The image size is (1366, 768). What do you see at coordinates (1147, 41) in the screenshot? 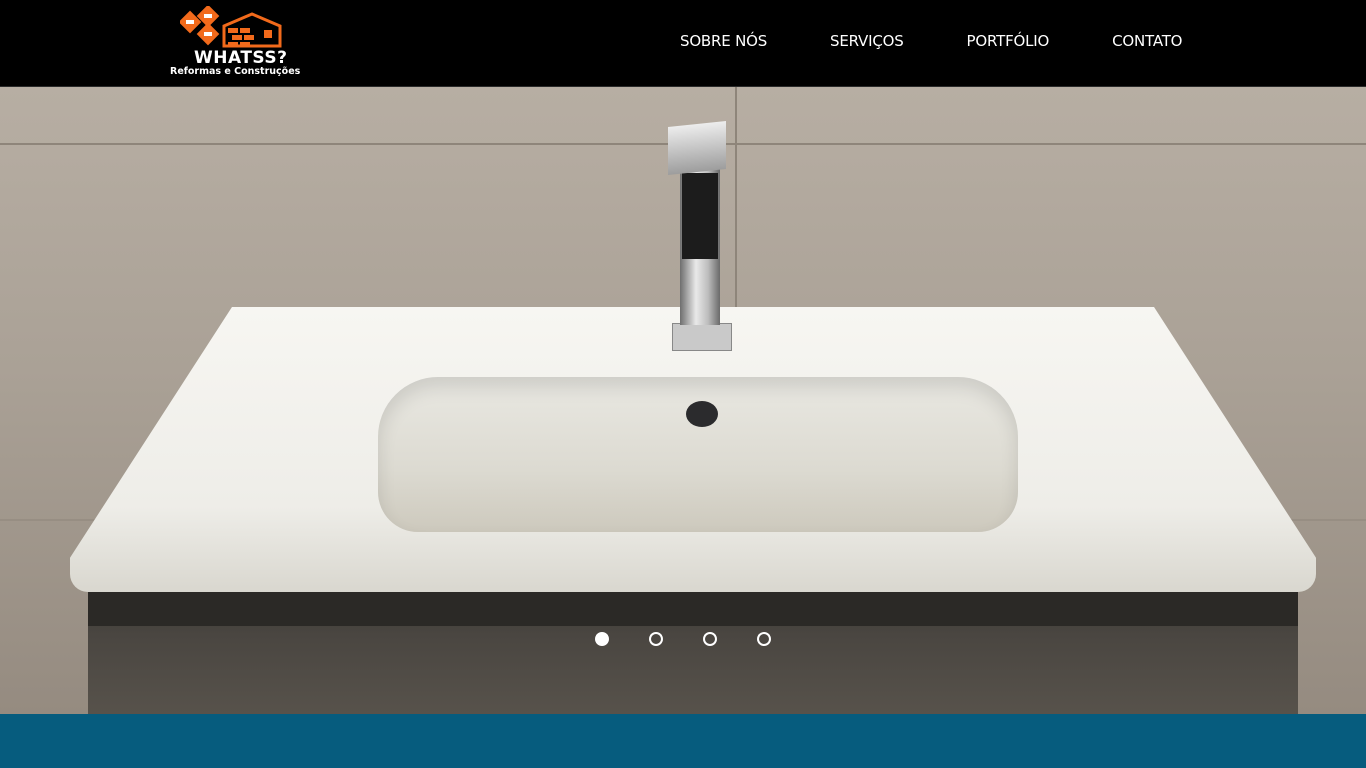
I see `nav-item-contato: CONTATO` at bounding box center [1147, 41].